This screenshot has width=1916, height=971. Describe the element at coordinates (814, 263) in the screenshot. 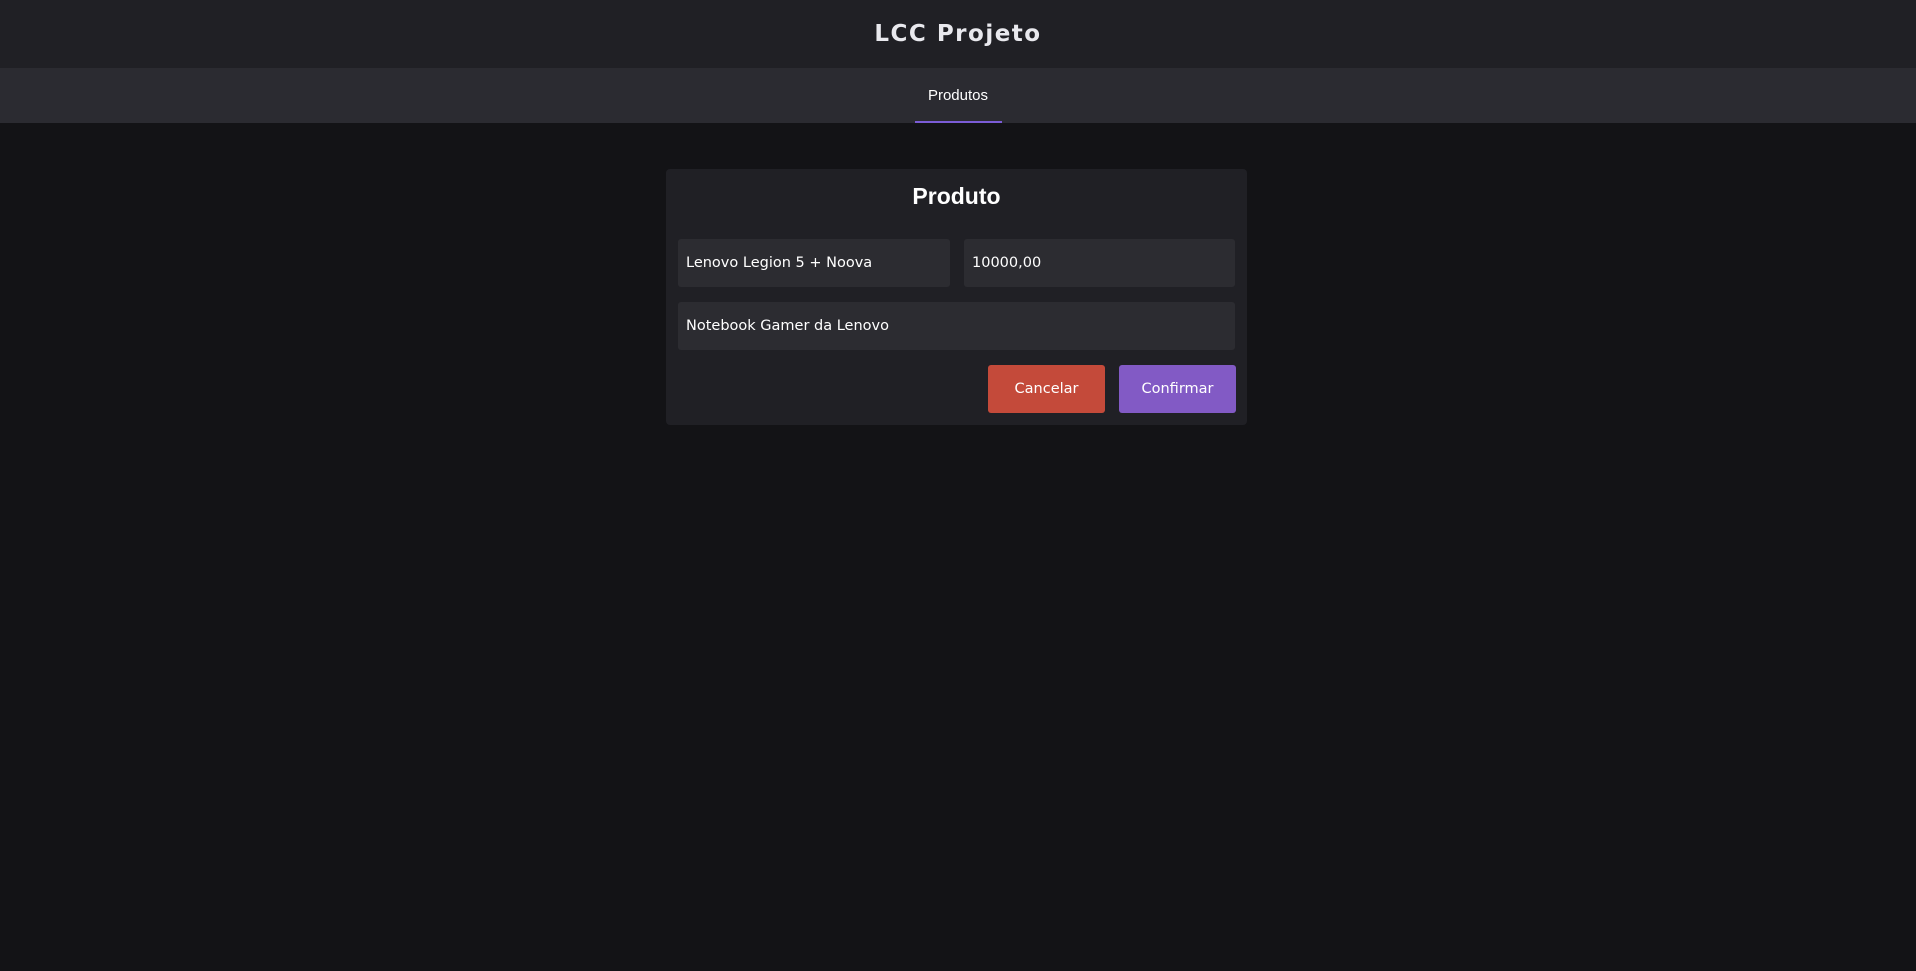

I see `product-name-input: Lenovo Legion 5 + Noova` at that location.